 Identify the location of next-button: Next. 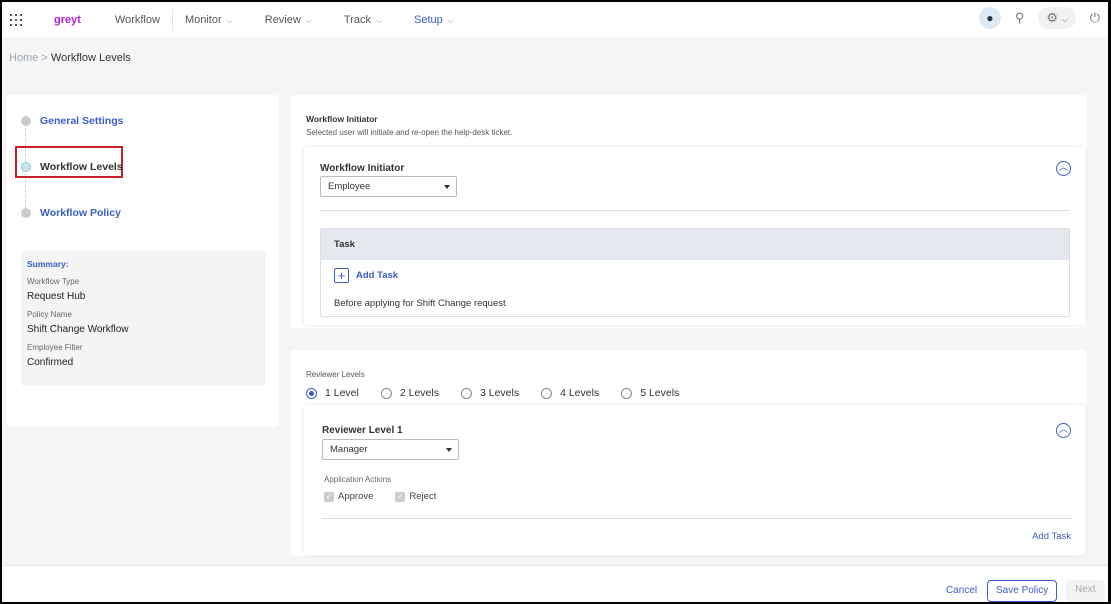
(1085, 591).